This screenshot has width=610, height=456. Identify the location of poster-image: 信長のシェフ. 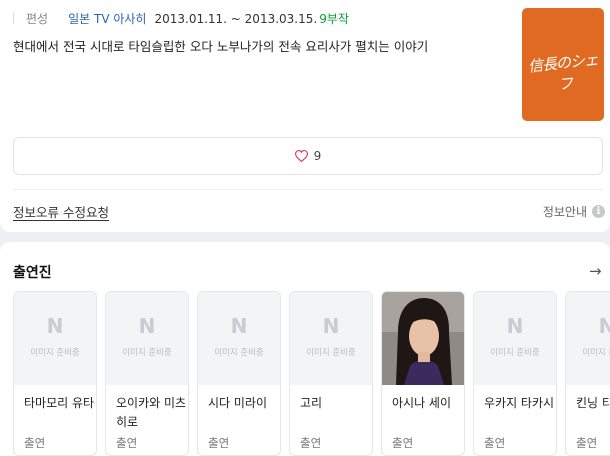
(563, 64).